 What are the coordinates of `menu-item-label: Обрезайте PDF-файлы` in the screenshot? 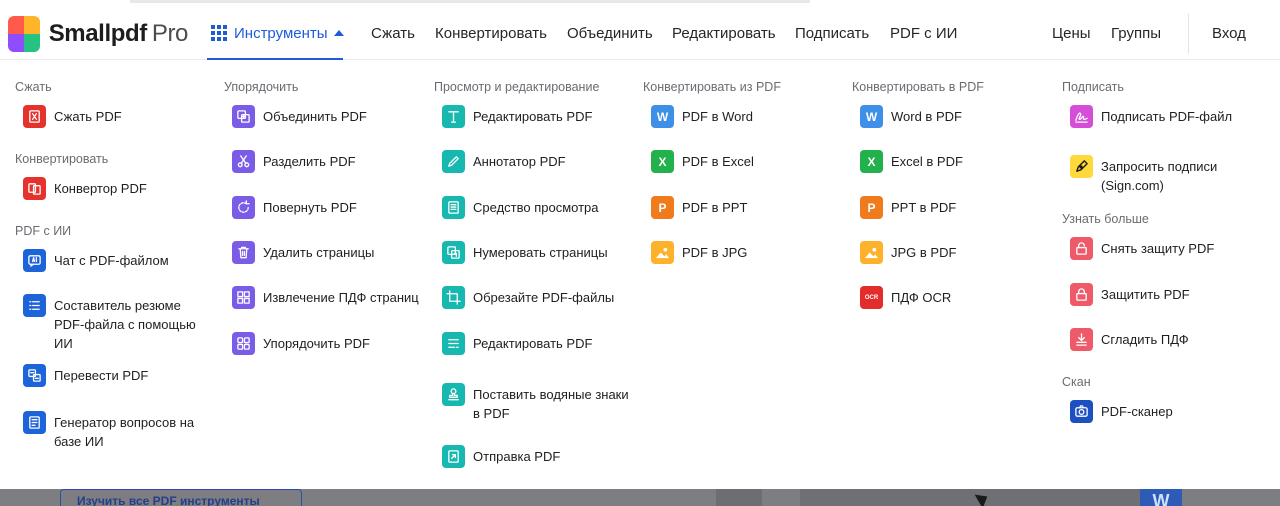 It's located at (544, 297).